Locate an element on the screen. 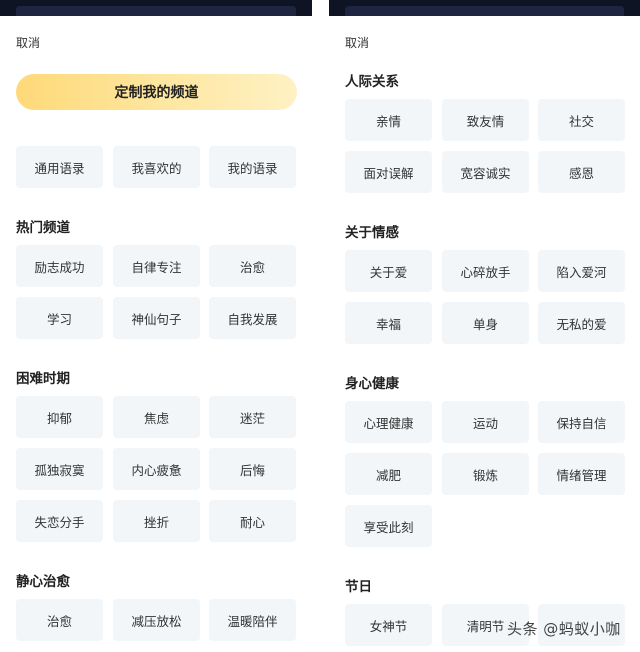 The height and width of the screenshot is (652, 640). chip: 锻炼 is located at coordinates (485, 474).